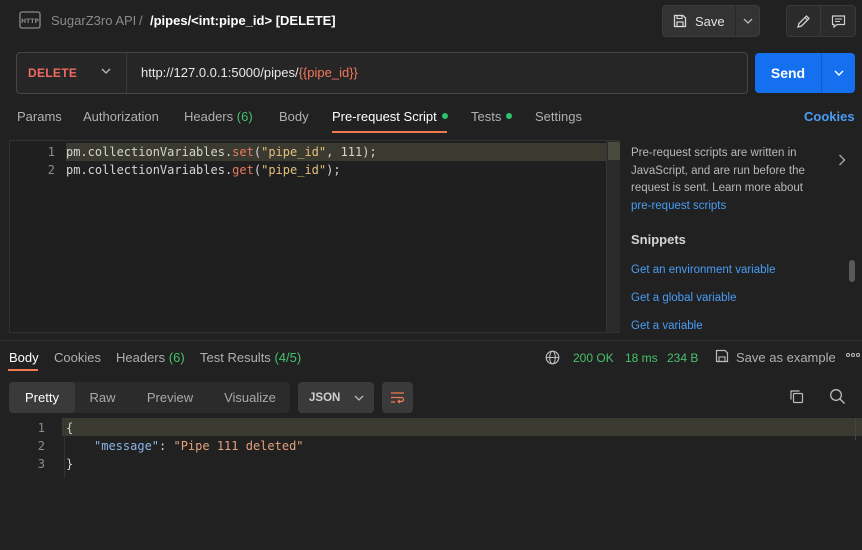 This screenshot has height=550, width=862. Describe the element at coordinates (250, 397) in the screenshot. I see `view-visualize: Visualize` at that location.